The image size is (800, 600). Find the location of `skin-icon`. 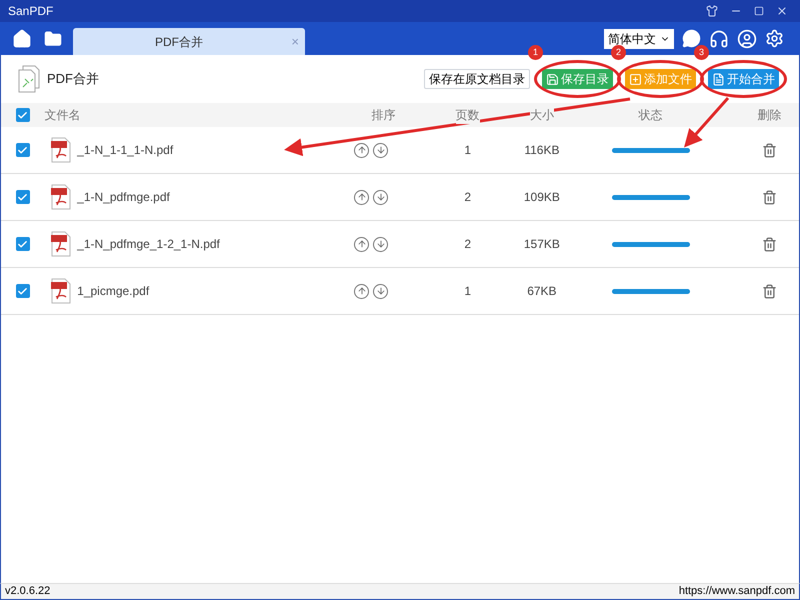

skin-icon is located at coordinates (712, 11).